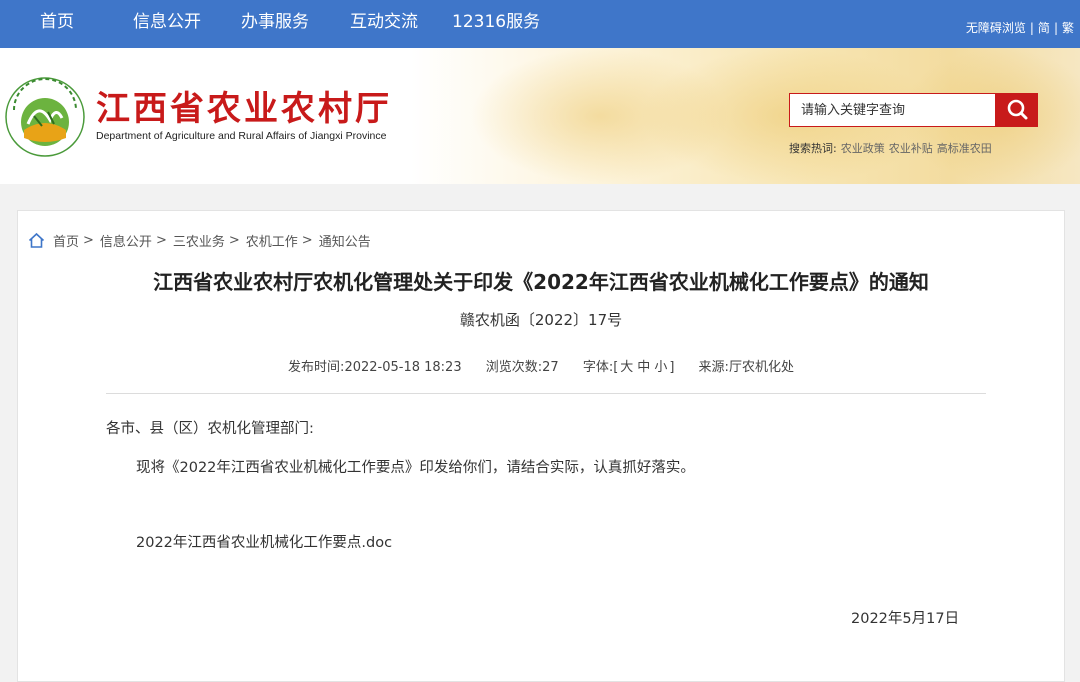  I want to click on hot-words: 搜索热词: 农业政策 农业补贴 高标准农田, so click(890, 148).